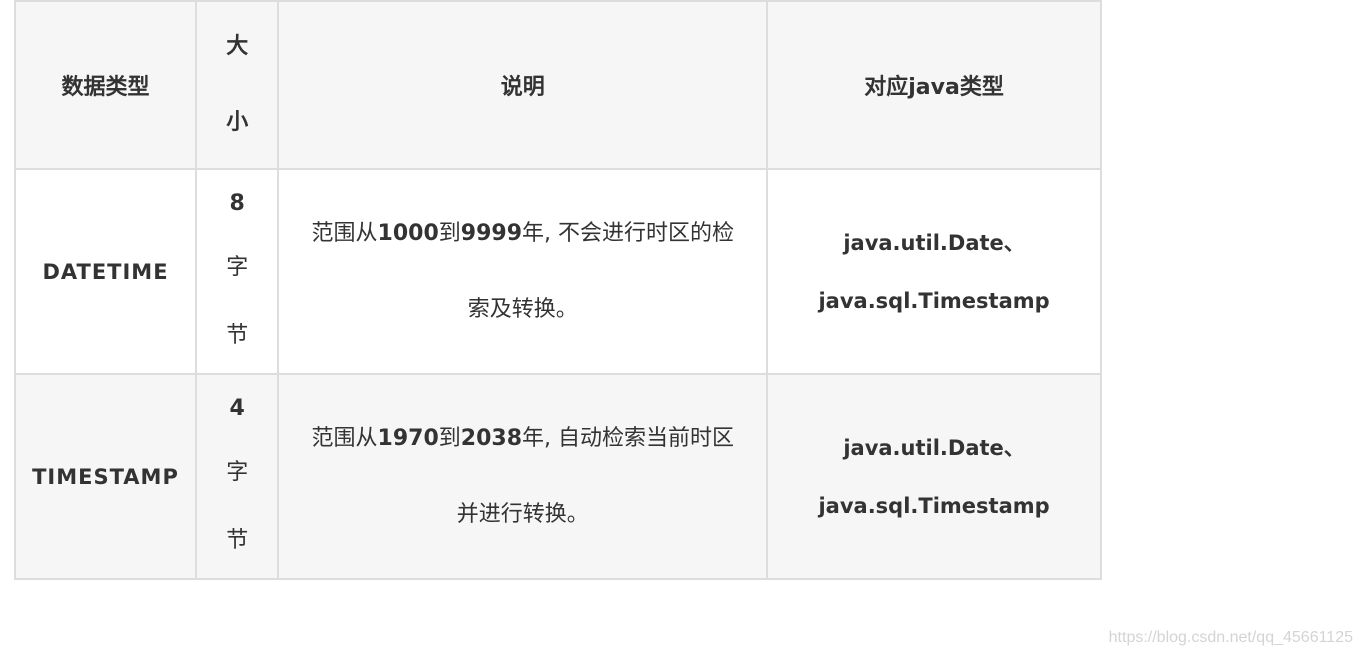 The width and height of the screenshot is (1361, 657). What do you see at coordinates (105, 87) in the screenshot?
I see `header-data-type-label: 数据类型` at bounding box center [105, 87].